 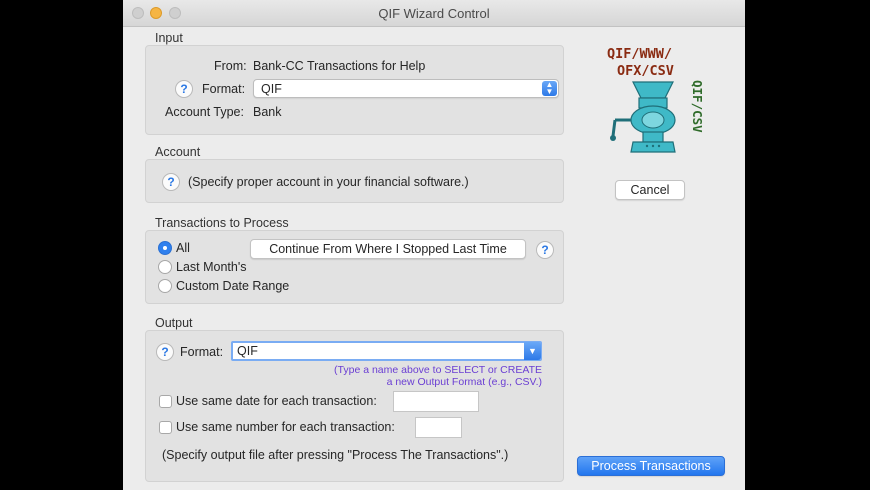 I want to click on cancel-button: Cancel, so click(x=650, y=190).